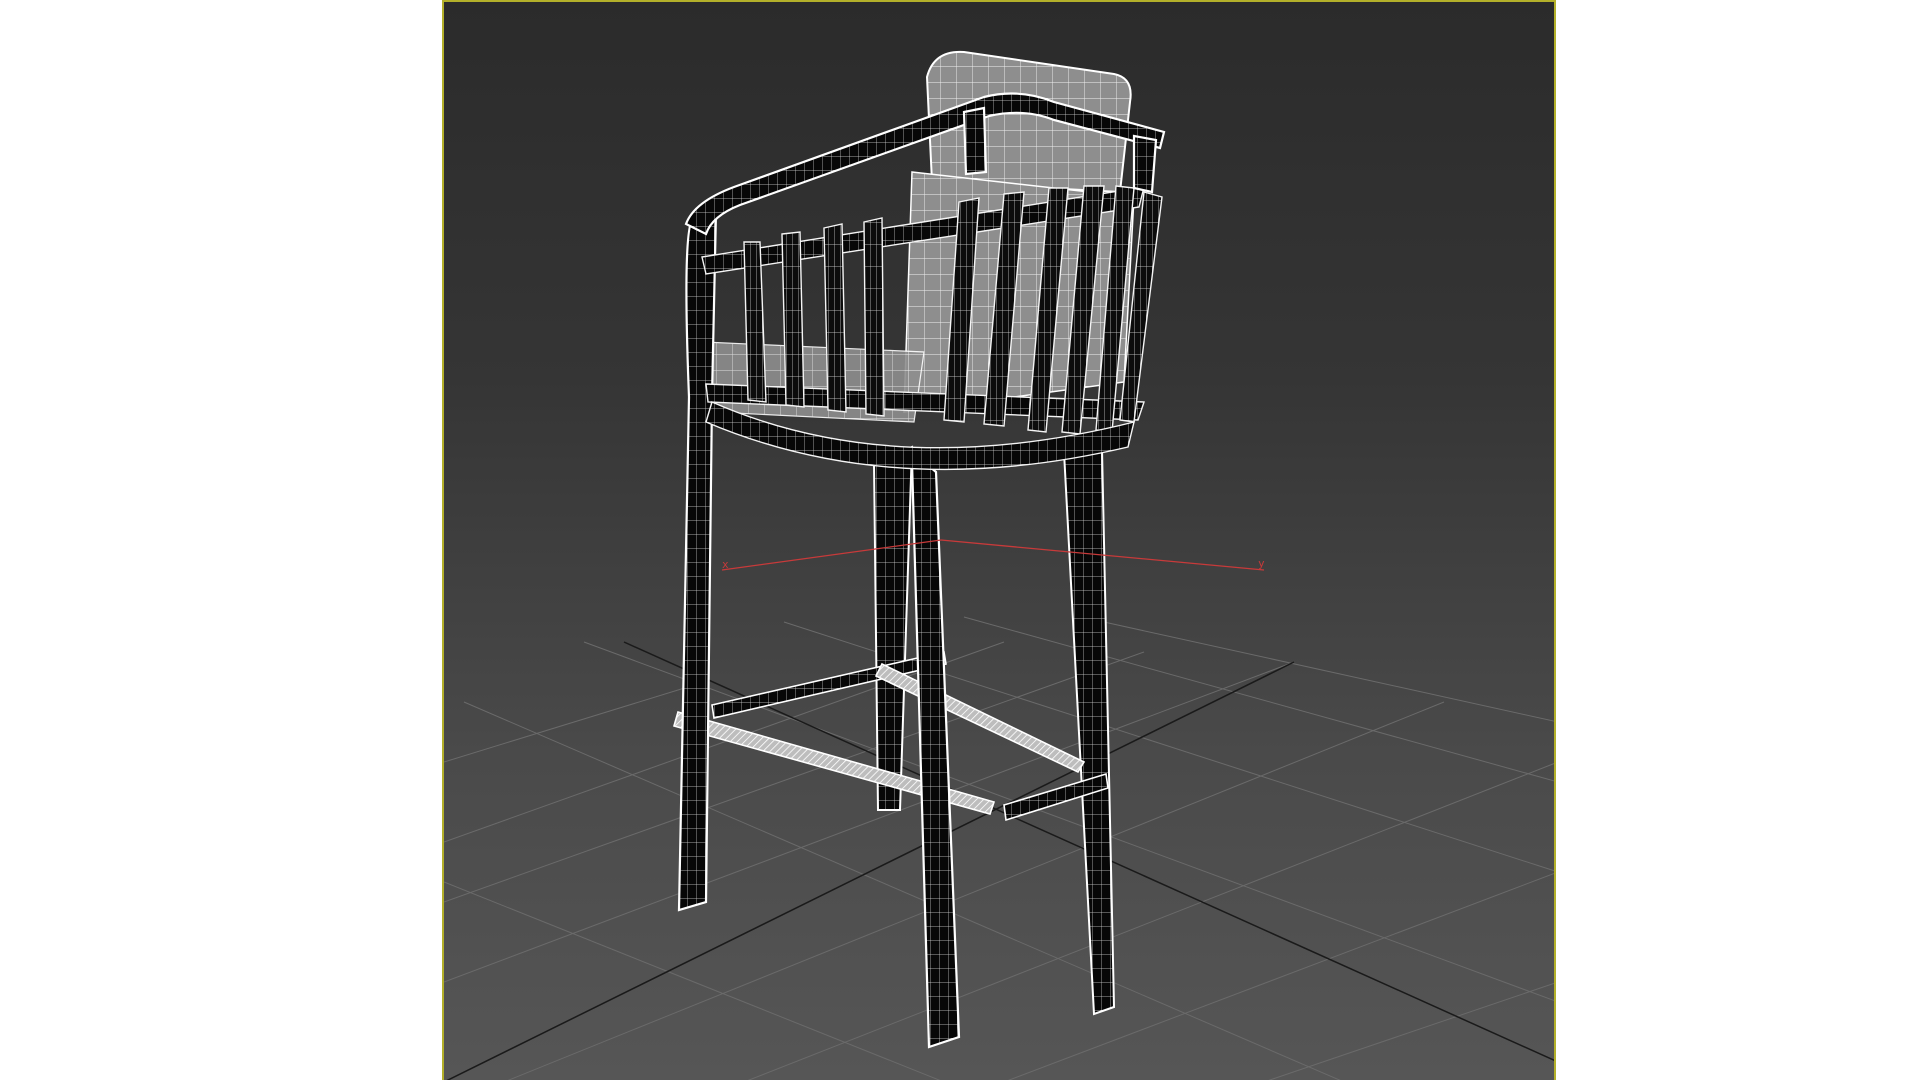  What do you see at coordinates (725, 564) in the screenshot?
I see `gizmo-x-axis-label: x` at bounding box center [725, 564].